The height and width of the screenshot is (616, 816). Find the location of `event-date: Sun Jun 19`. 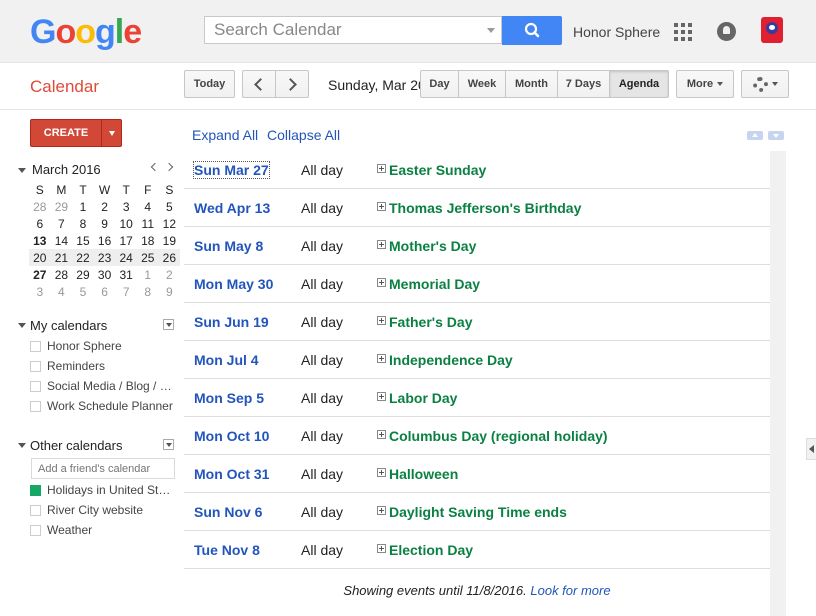

event-date: Sun Jun 19 is located at coordinates (231, 322).